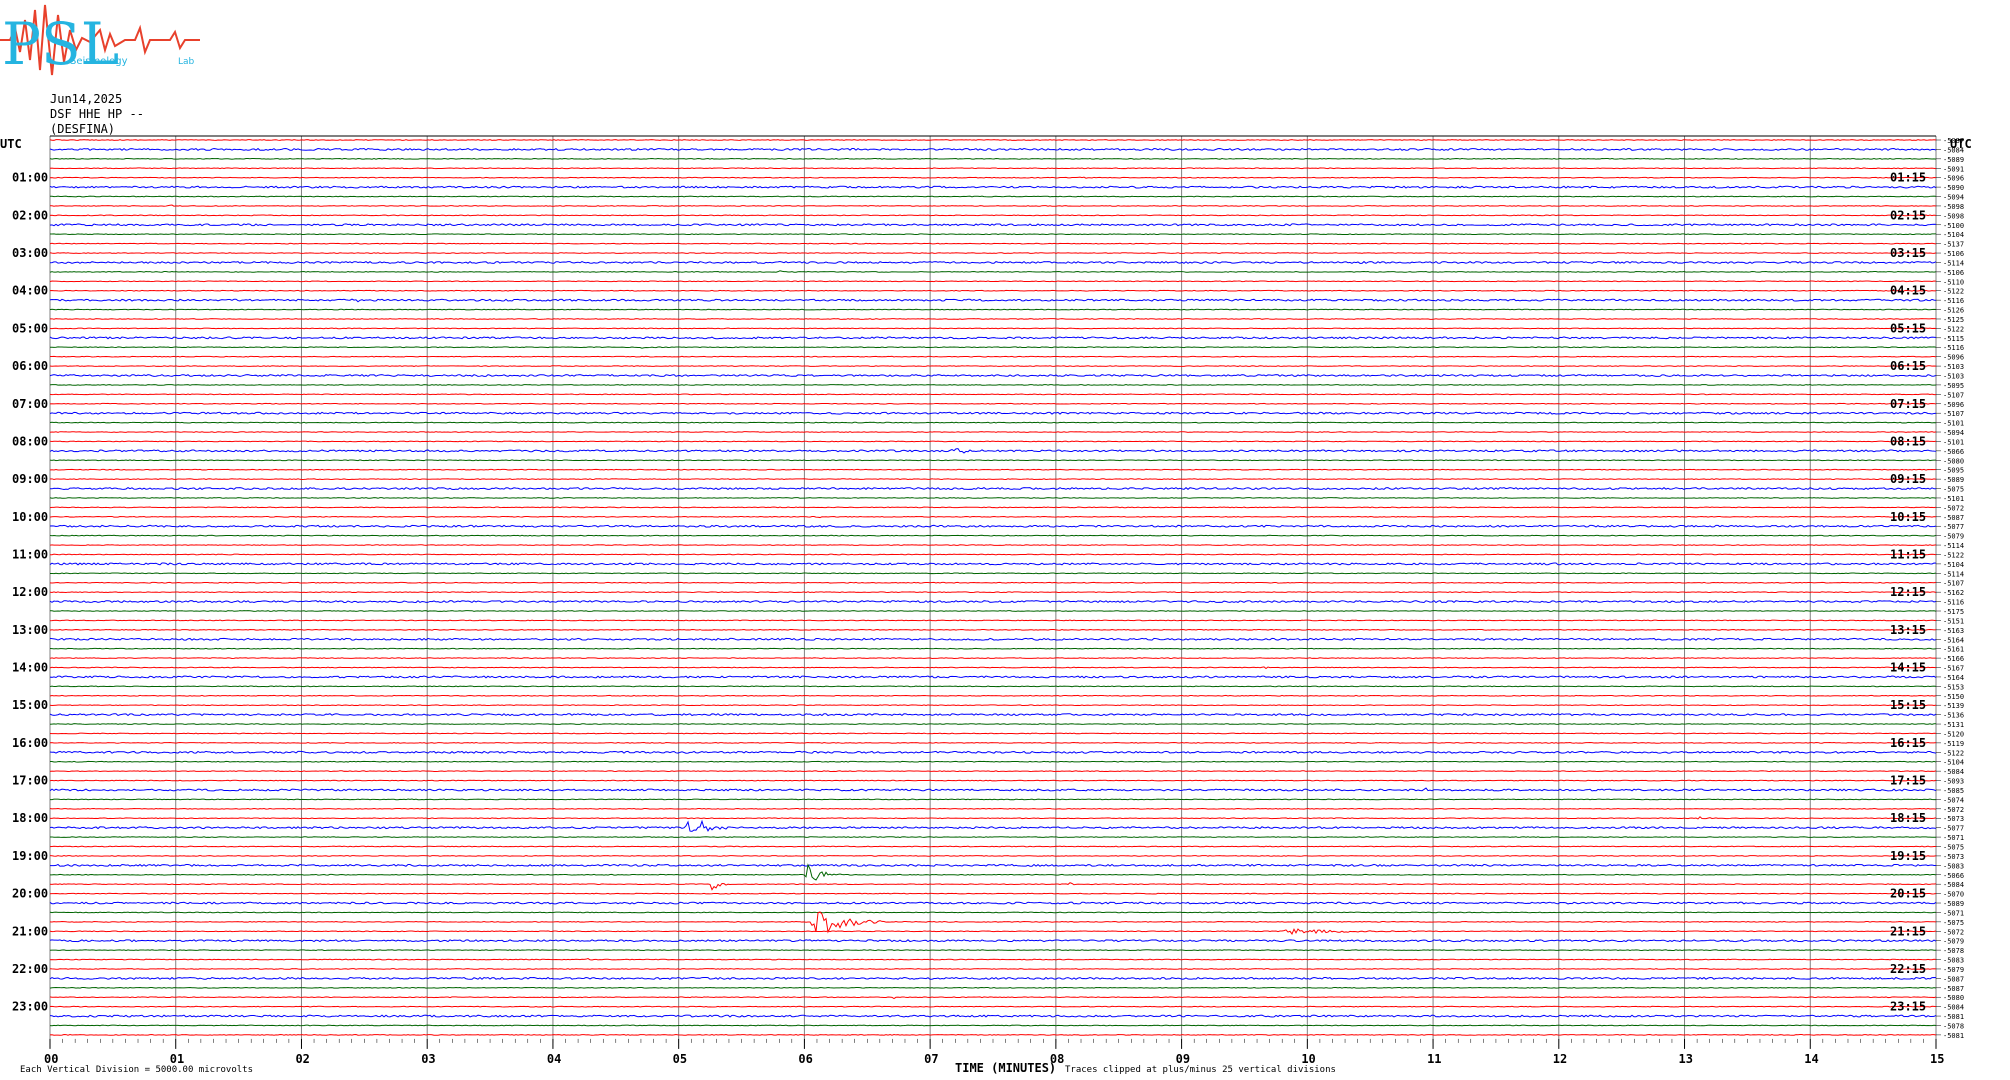  Describe the element at coordinates (30, 931) in the screenshot. I see `hour-label-left: 21:00` at that location.